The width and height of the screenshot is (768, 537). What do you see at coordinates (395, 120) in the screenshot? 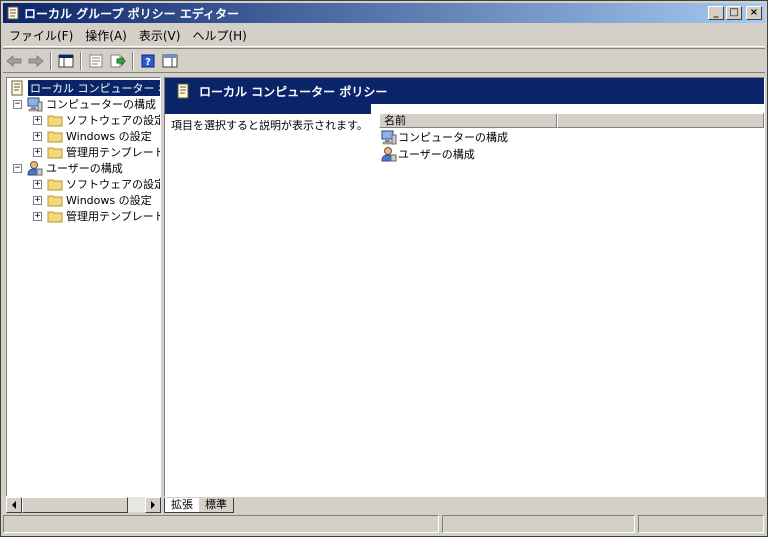
I see `column-header-label: 名前` at bounding box center [395, 120].